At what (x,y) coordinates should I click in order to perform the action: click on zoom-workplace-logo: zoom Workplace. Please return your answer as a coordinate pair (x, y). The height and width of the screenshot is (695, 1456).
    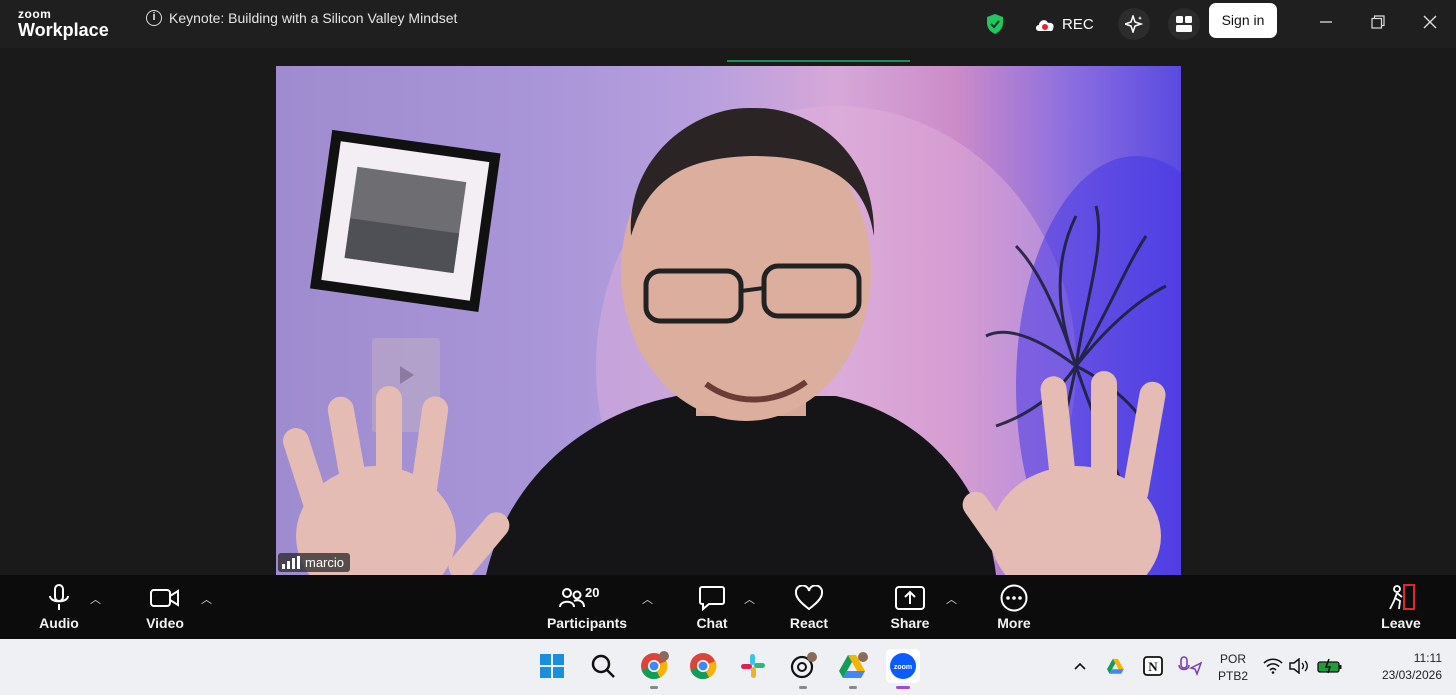
    Looking at the image, I should click on (63, 23).